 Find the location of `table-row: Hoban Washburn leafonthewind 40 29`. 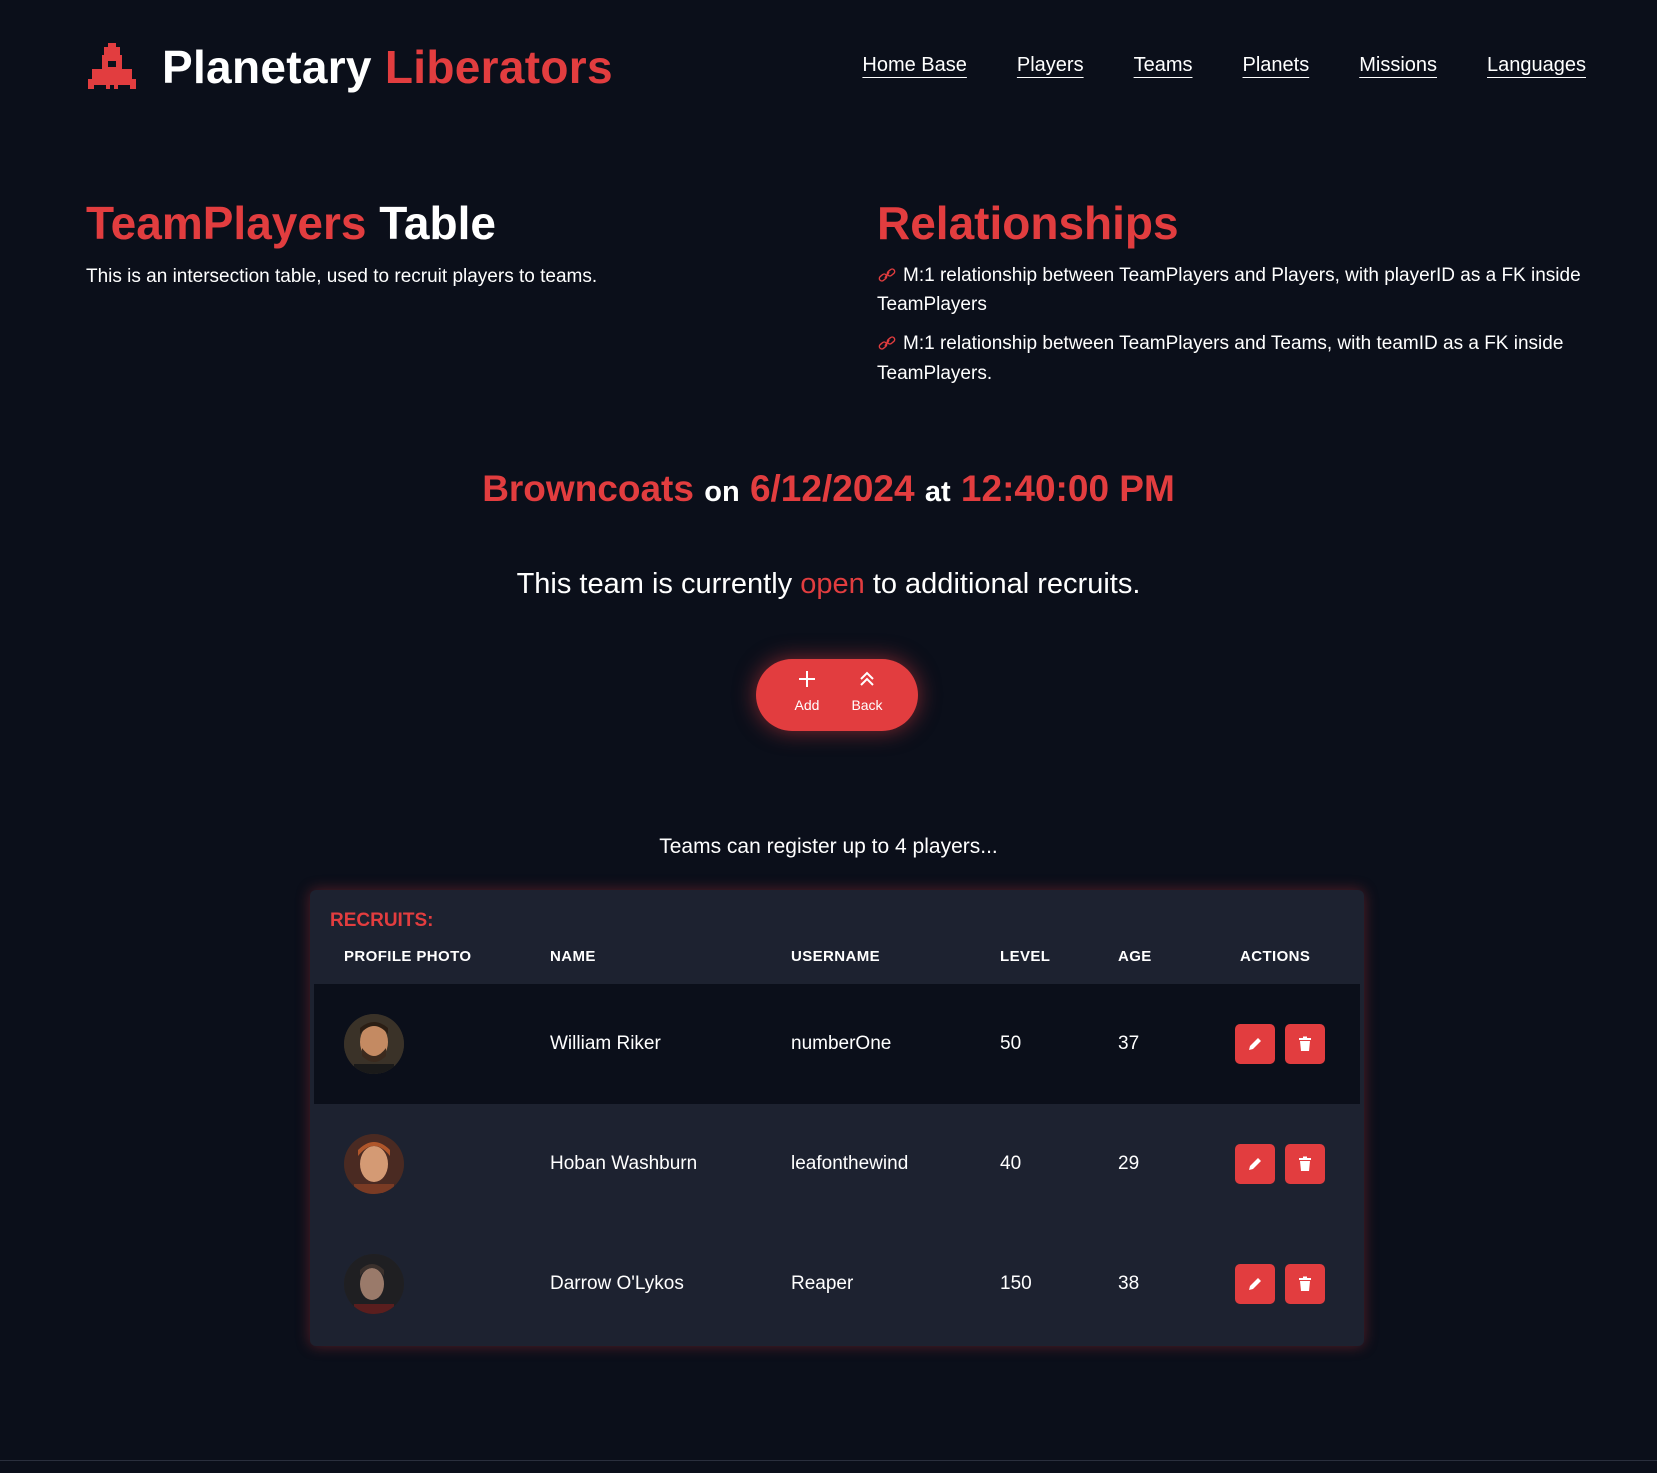

table-row: Hoban Washburn leafonthewind 40 29 is located at coordinates (837, 1164).